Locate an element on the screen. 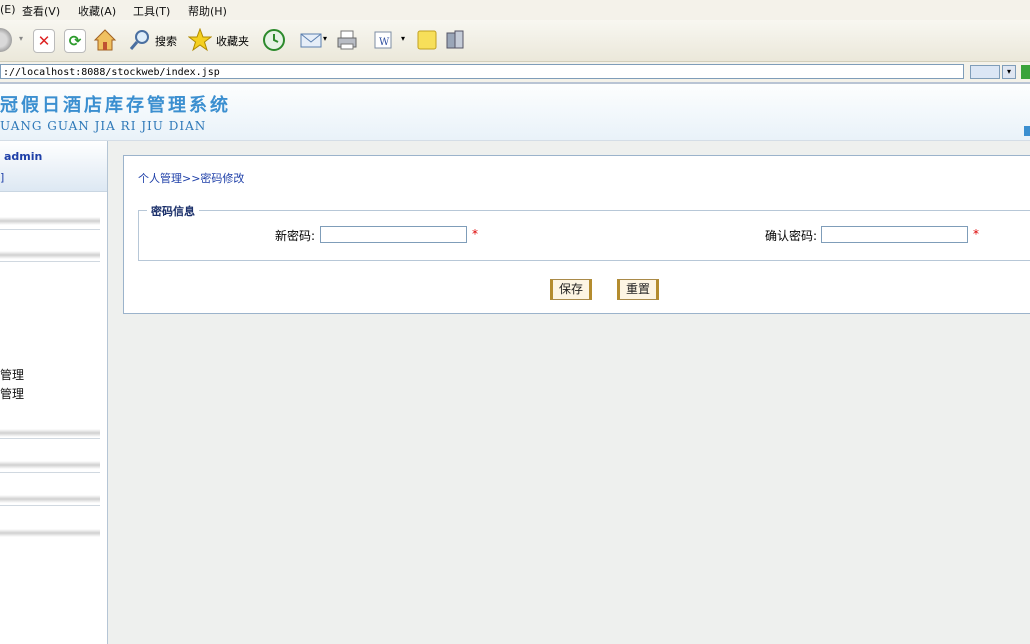 Image resolution: width=1030 pixels, height=644 pixels. confirm-password-required-mark: * is located at coordinates (976, 234).